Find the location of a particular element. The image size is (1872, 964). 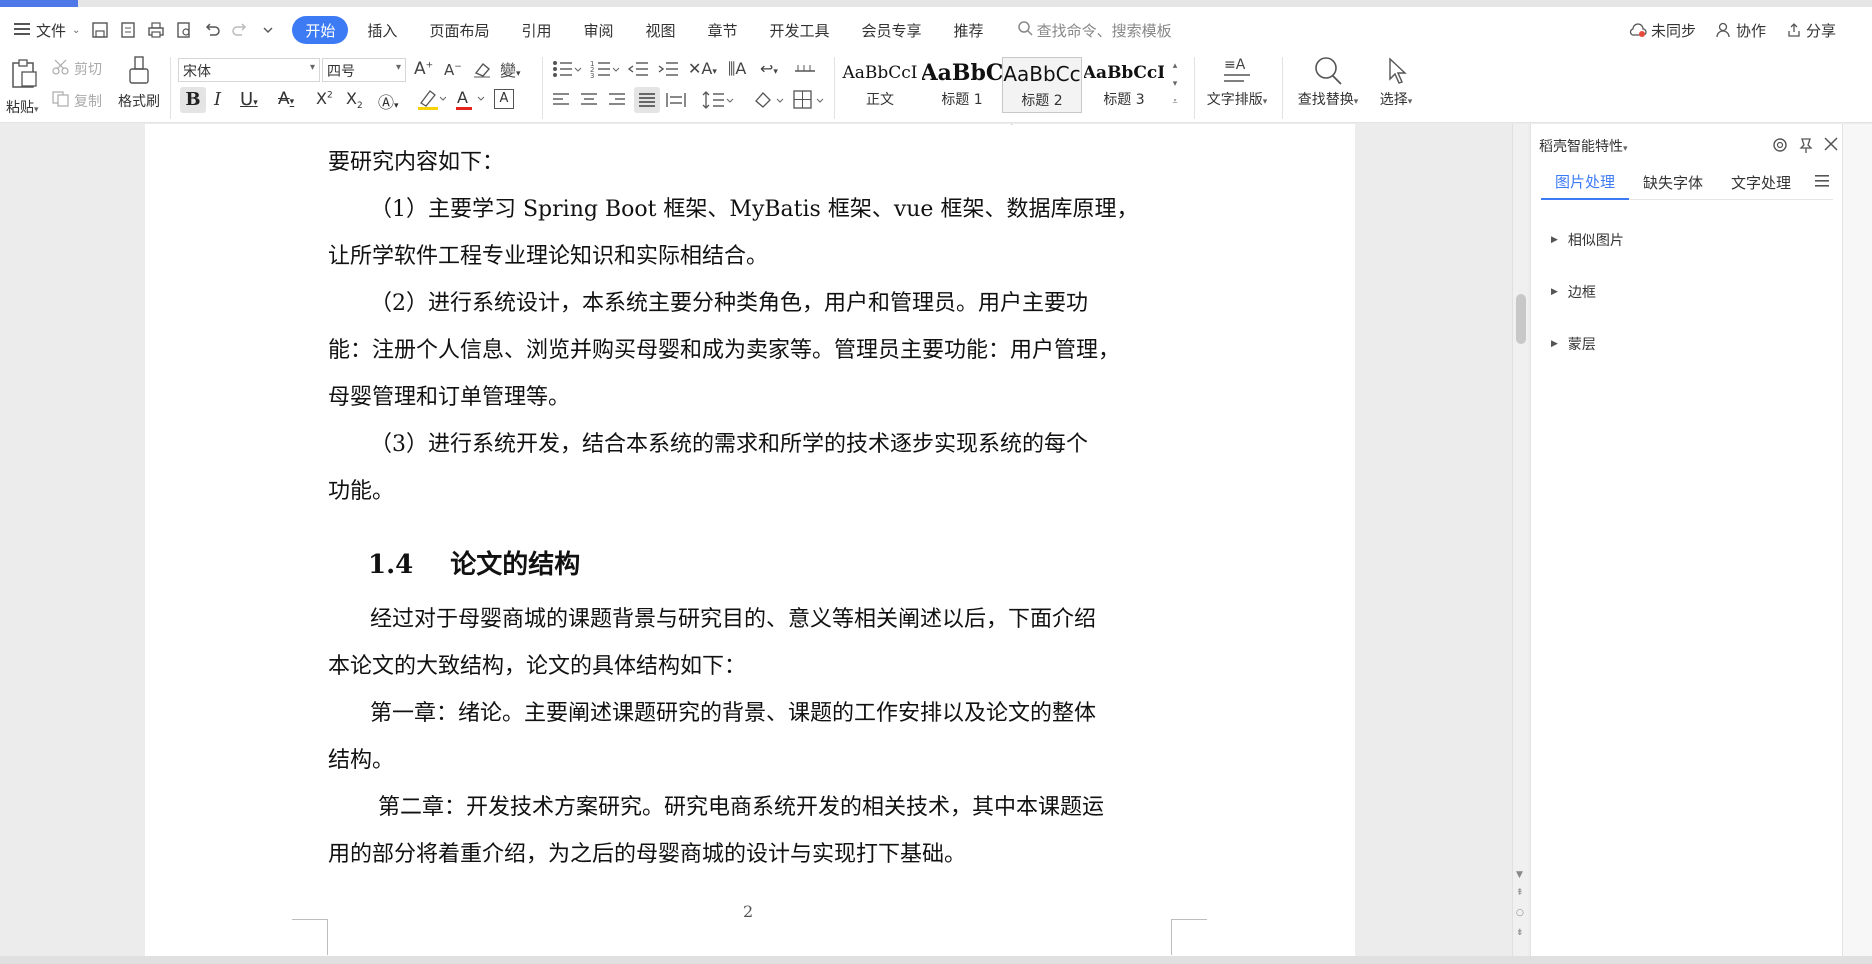

cut-button: 剪切 is located at coordinates (77, 69).